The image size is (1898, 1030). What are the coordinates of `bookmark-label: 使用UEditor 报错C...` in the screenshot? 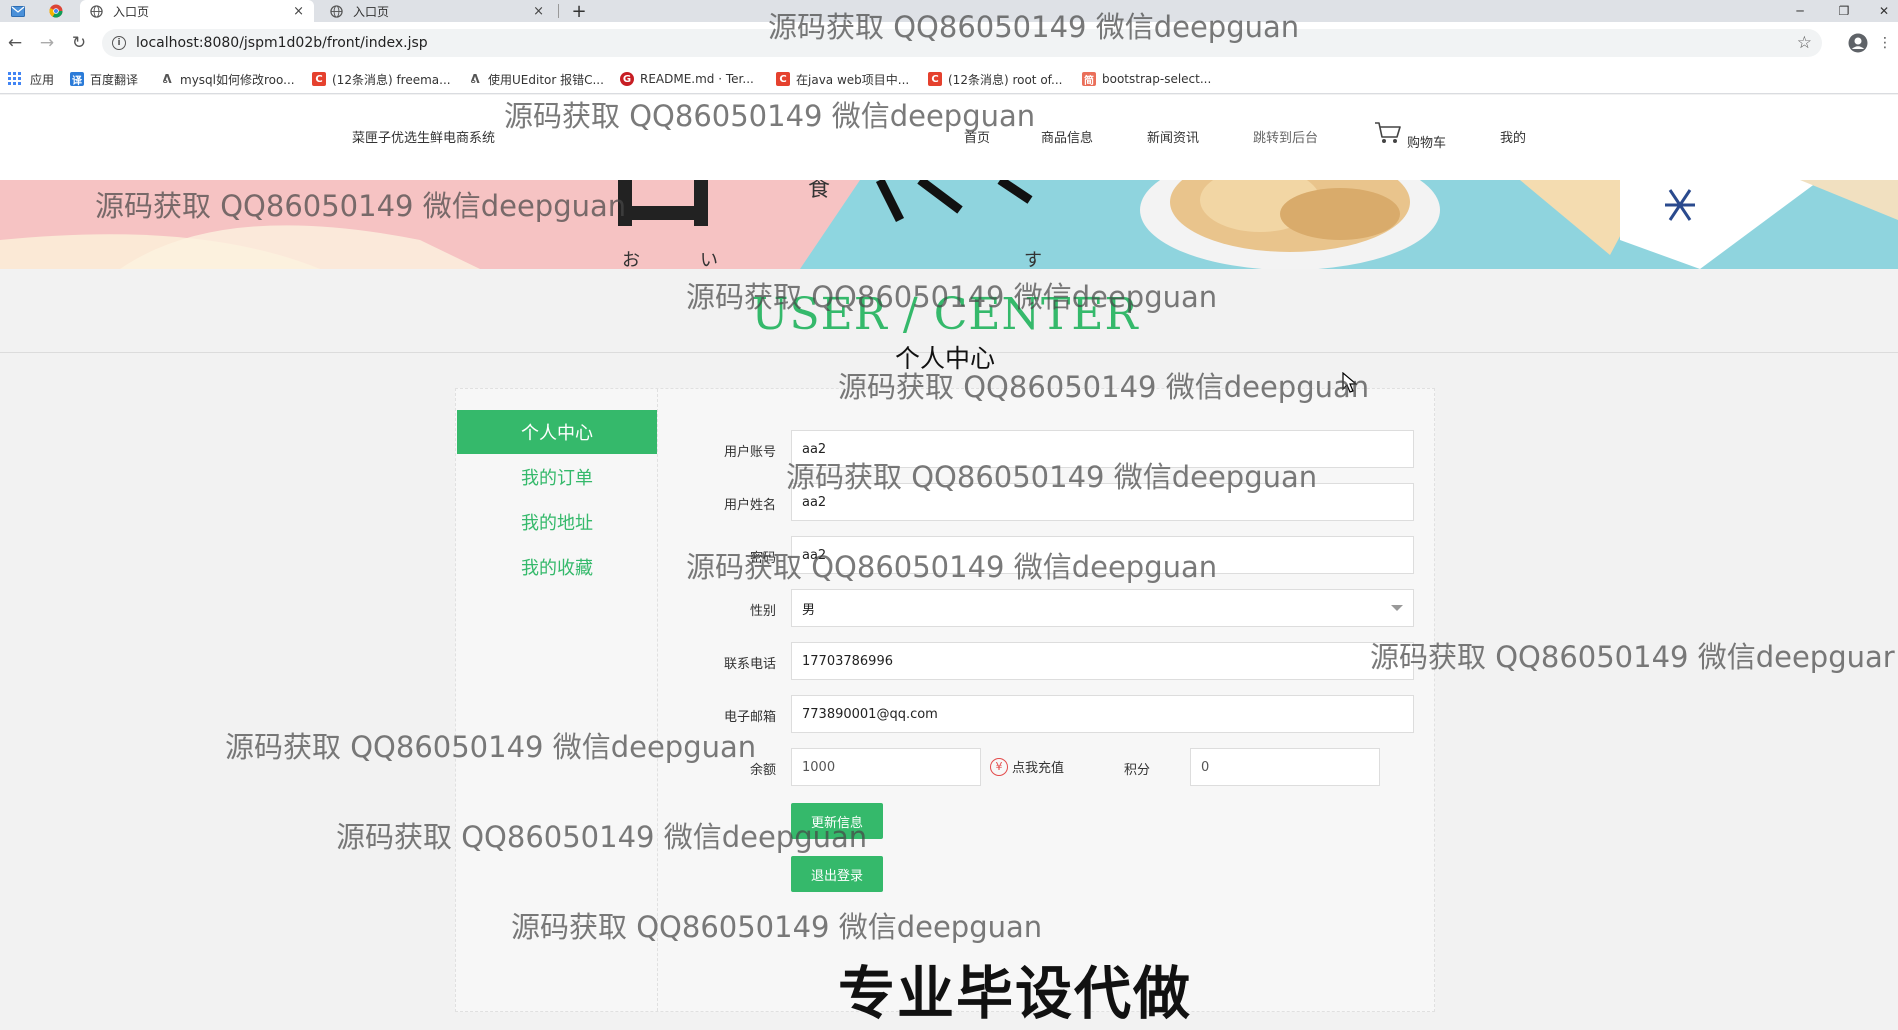 It's located at (546, 79).